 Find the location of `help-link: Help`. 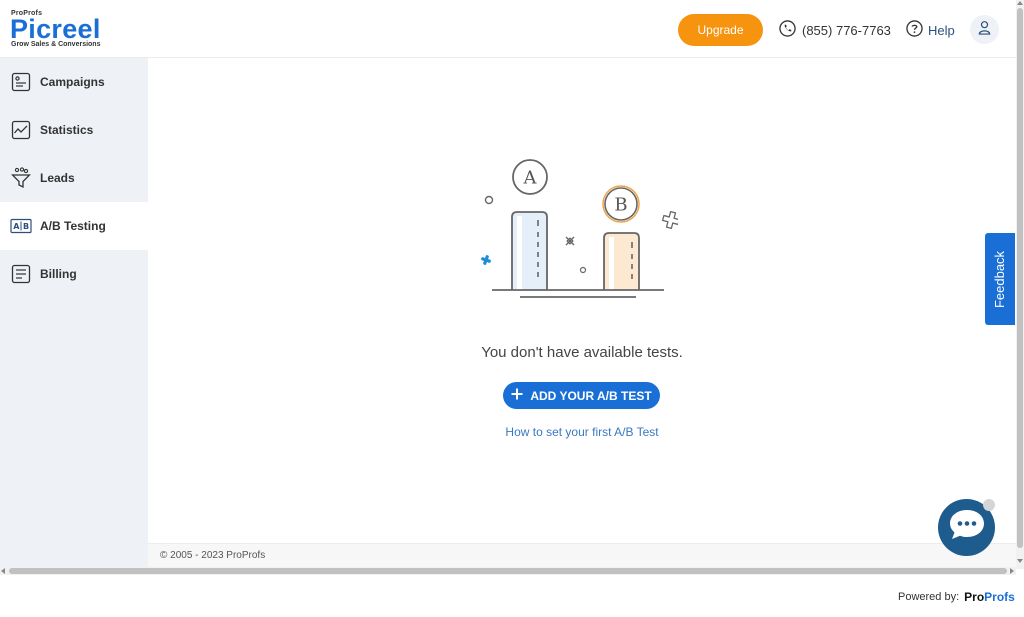

help-link: Help is located at coordinates (930, 30).